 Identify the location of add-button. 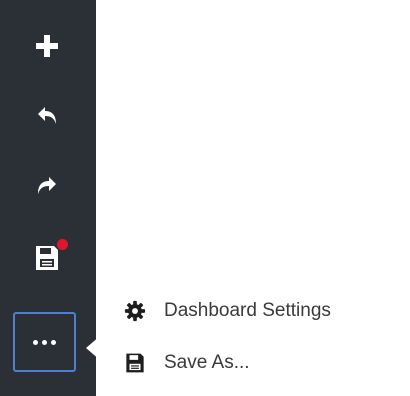
(47, 46).